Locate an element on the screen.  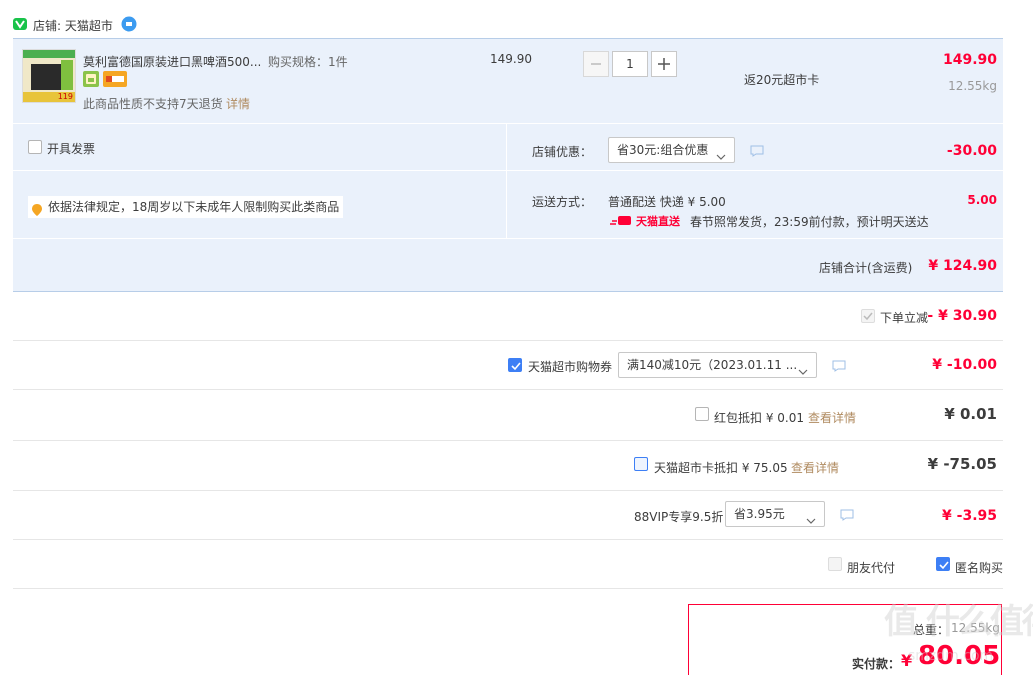
tmall-direct-icon is located at coordinates (621, 220).